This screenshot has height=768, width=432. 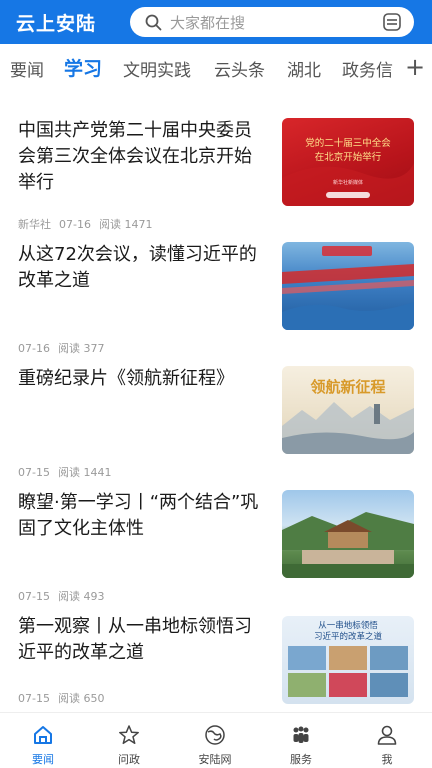 What do you see at coordinates (215, 759) in the screenshot?
I see `nav-label: 安陆网` at bounding box center [215, 759].